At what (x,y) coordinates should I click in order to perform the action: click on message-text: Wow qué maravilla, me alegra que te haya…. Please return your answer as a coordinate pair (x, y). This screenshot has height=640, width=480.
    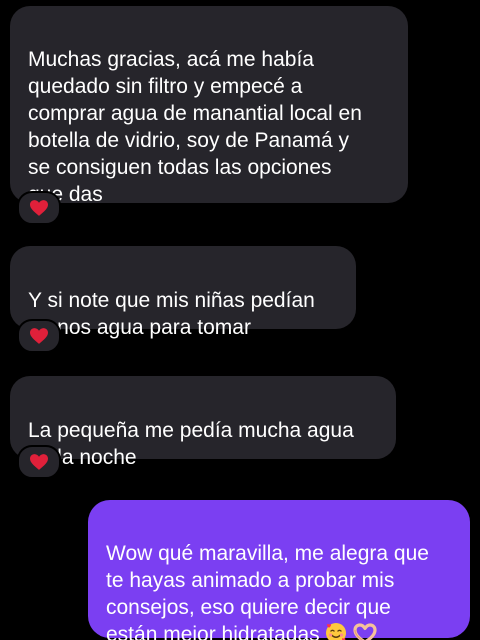
    Looking at the image, I should click on (267, 591).